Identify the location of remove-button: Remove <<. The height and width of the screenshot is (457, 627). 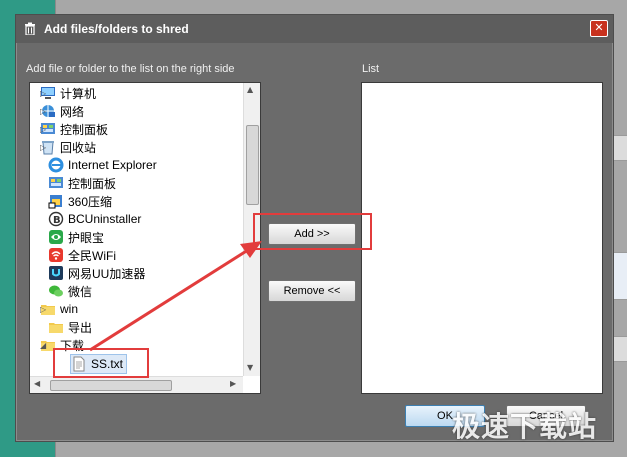
(312, 291).